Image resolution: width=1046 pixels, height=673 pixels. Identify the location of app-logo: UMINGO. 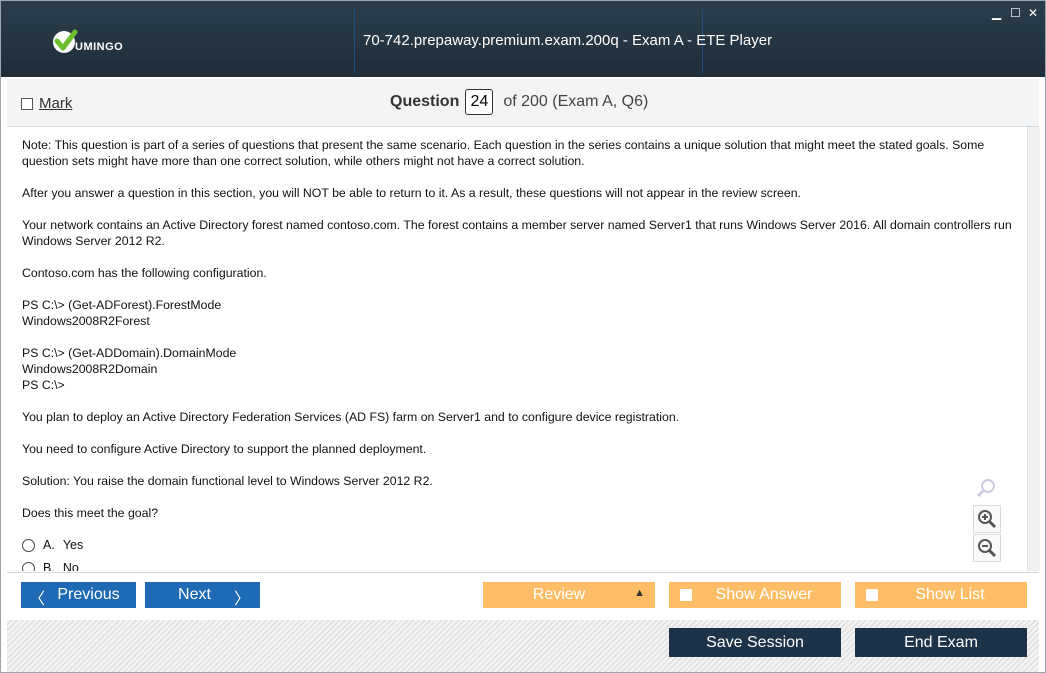
(87, 42).